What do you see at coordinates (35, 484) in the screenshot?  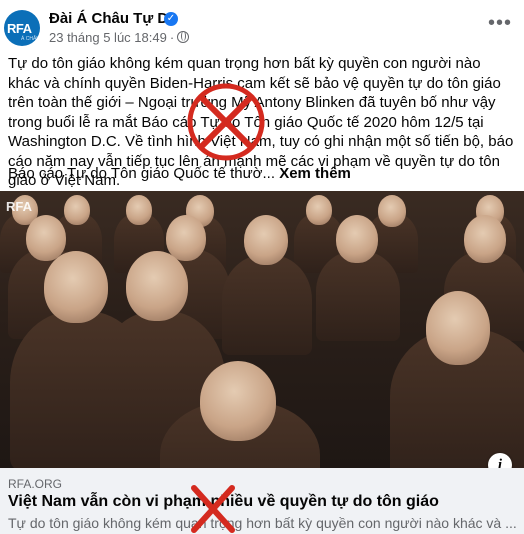 I see `link-domain: RFA.ORG` at bounding box center [35, 484].